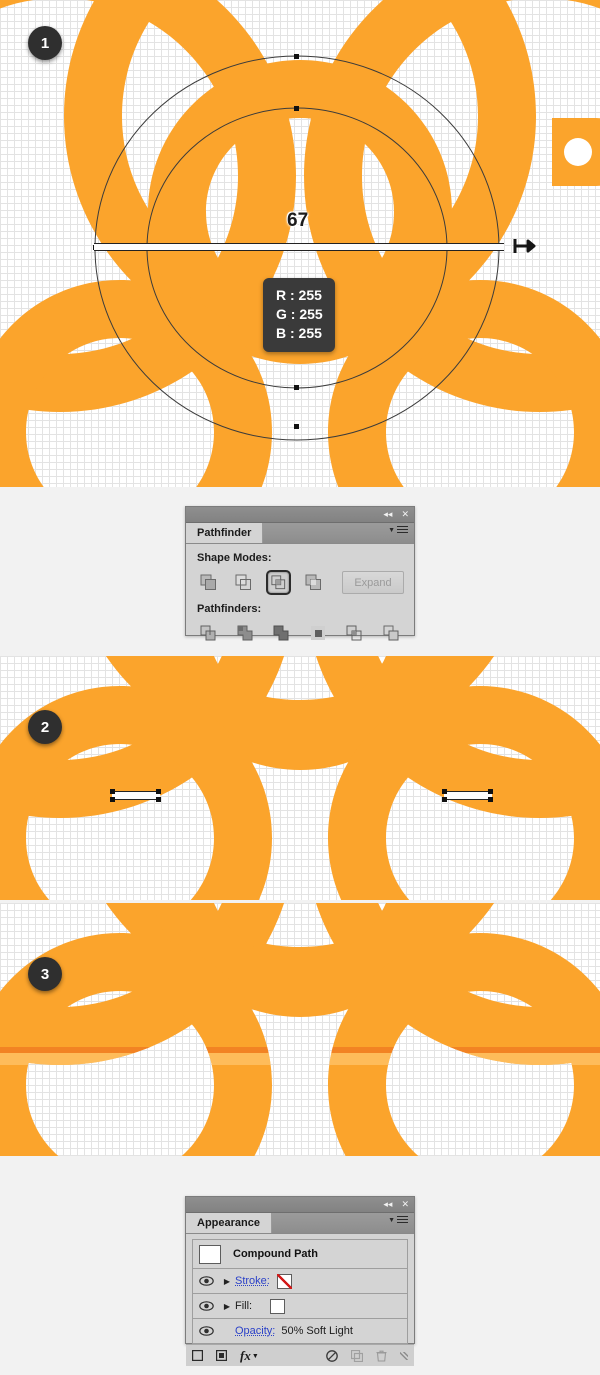 Image resolution: width=600 pixels, height=1375 pixels. I want to click on appearance-footer-toolbar: fx ▼, so click(300, 1355).